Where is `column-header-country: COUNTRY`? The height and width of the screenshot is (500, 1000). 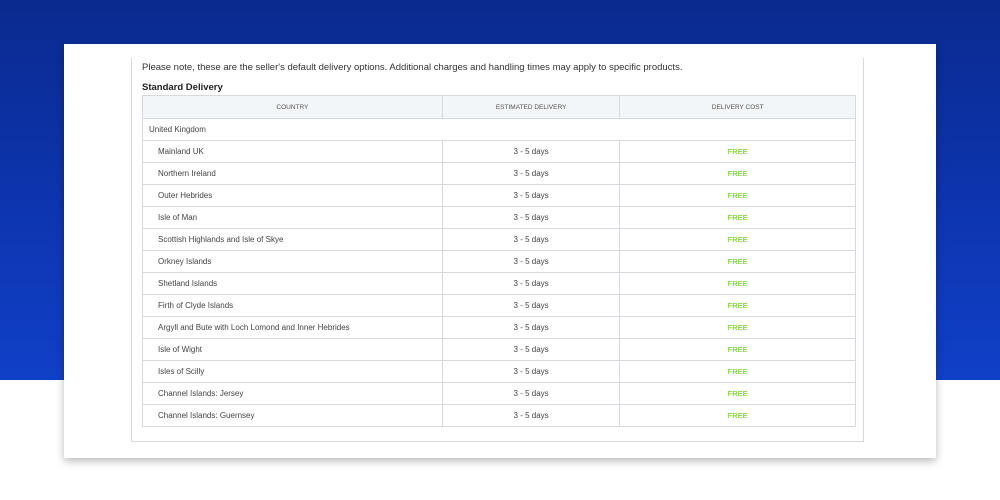 column-header-country: COUNTRY is located at coordinates (292, 107).